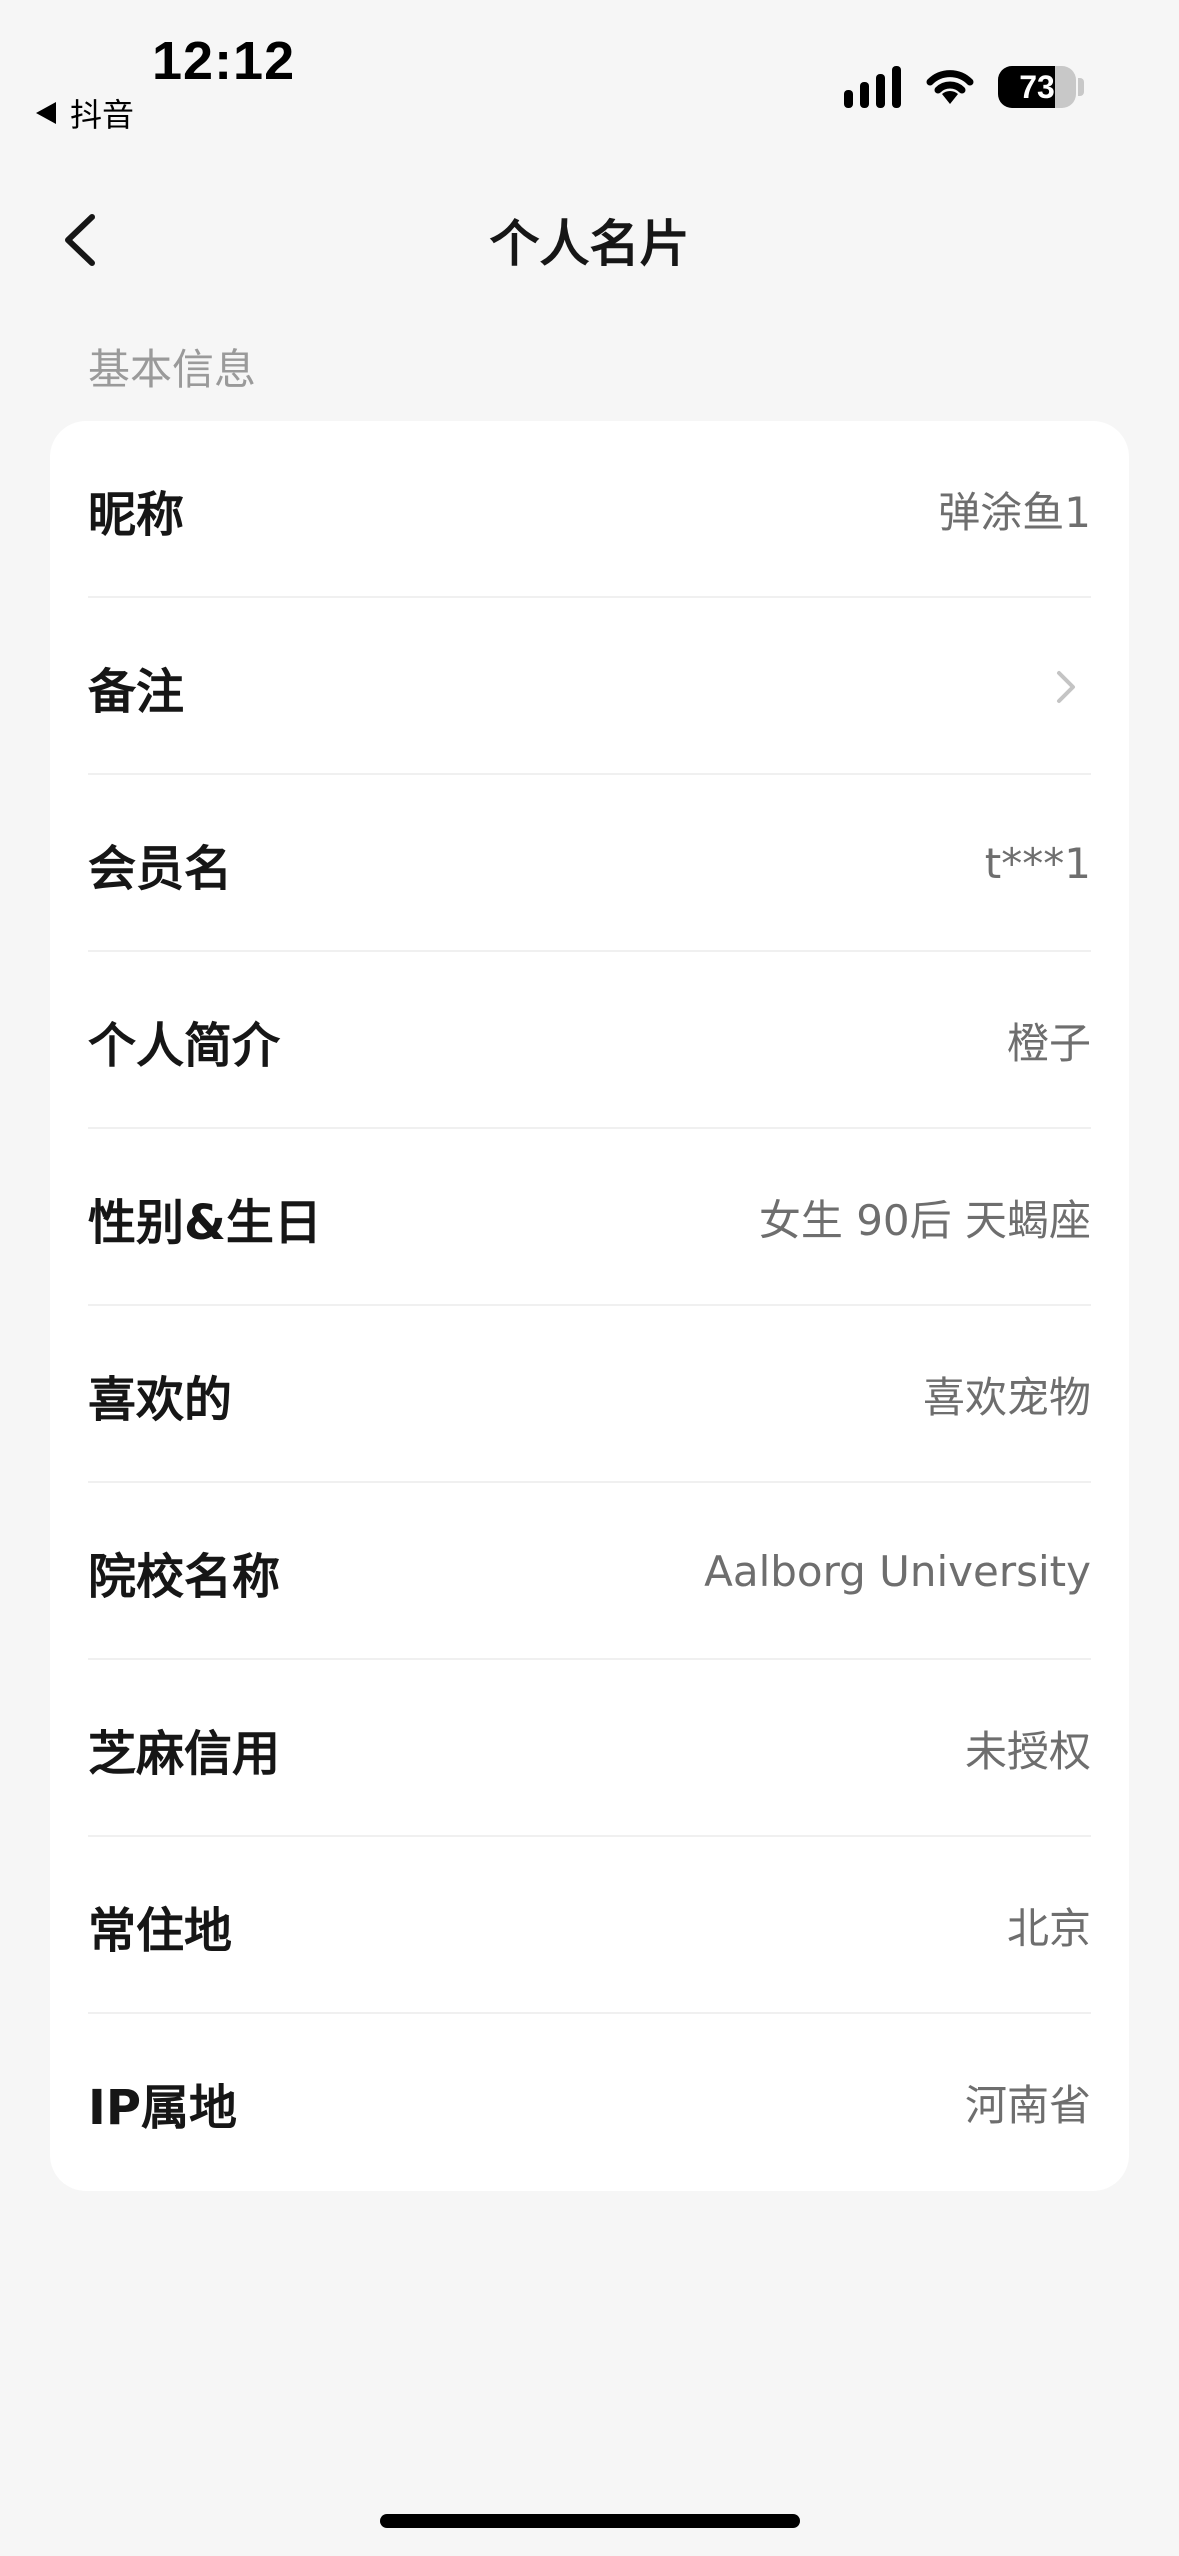 This screenshot has width=1179, height=2556. I want to click on row-value: 喜欢宠物, so click(1006, 1397).